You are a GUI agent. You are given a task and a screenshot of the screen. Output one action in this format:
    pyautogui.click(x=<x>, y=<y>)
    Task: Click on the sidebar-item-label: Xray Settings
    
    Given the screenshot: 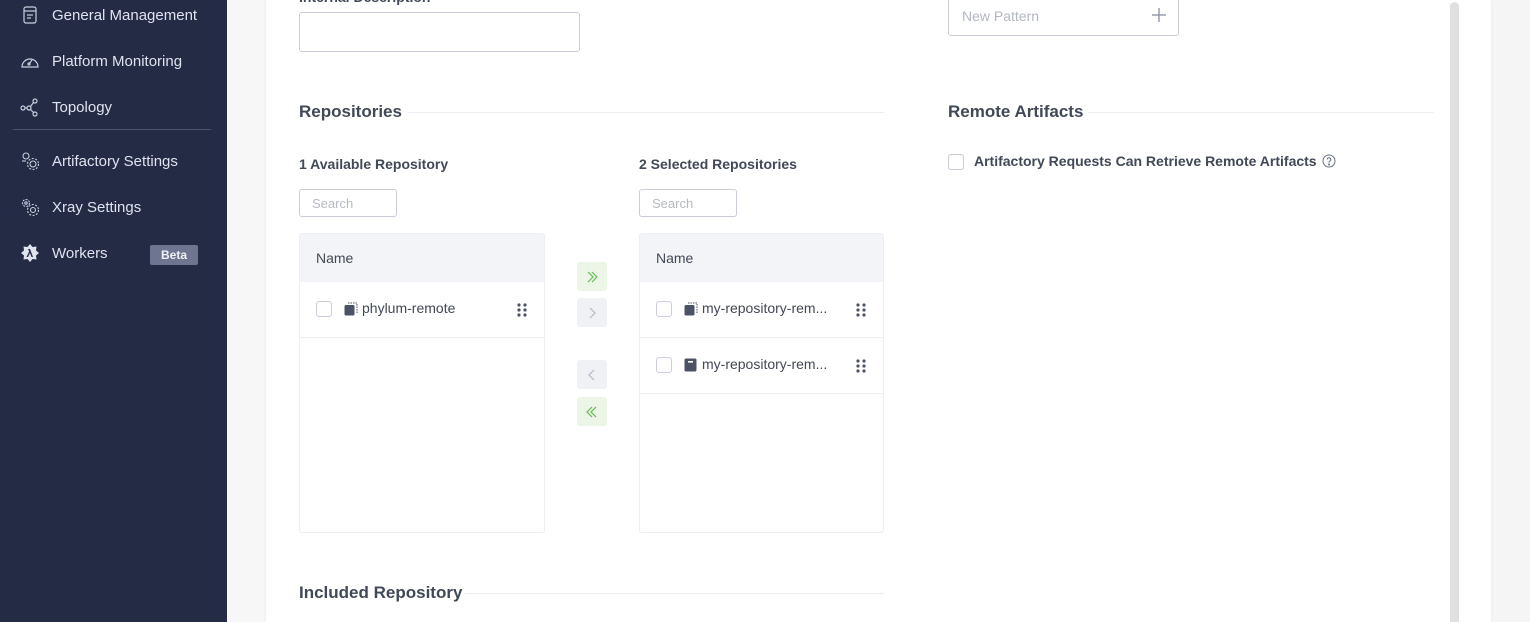 What is the action you would take?
    pyautogui.click(x=97, y=207)
    